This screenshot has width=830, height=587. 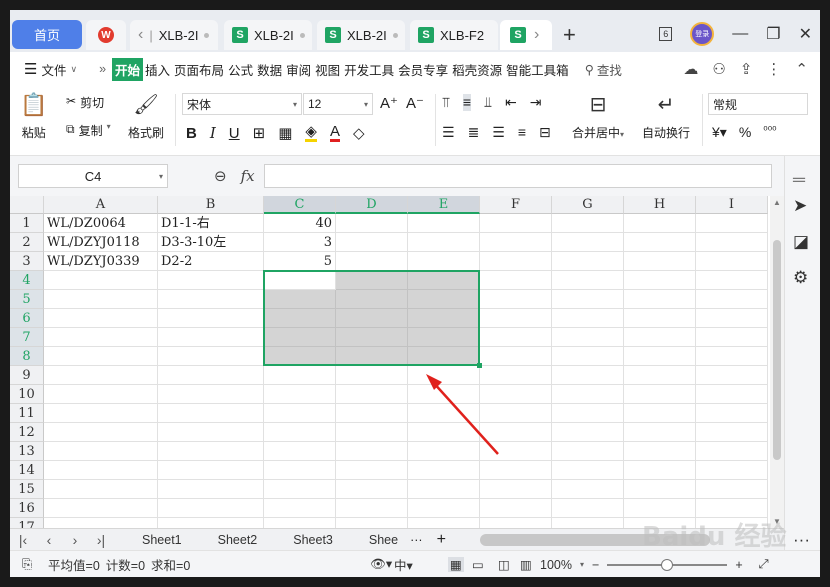 I want to click on cell-F13, so click(x=516, y=451).